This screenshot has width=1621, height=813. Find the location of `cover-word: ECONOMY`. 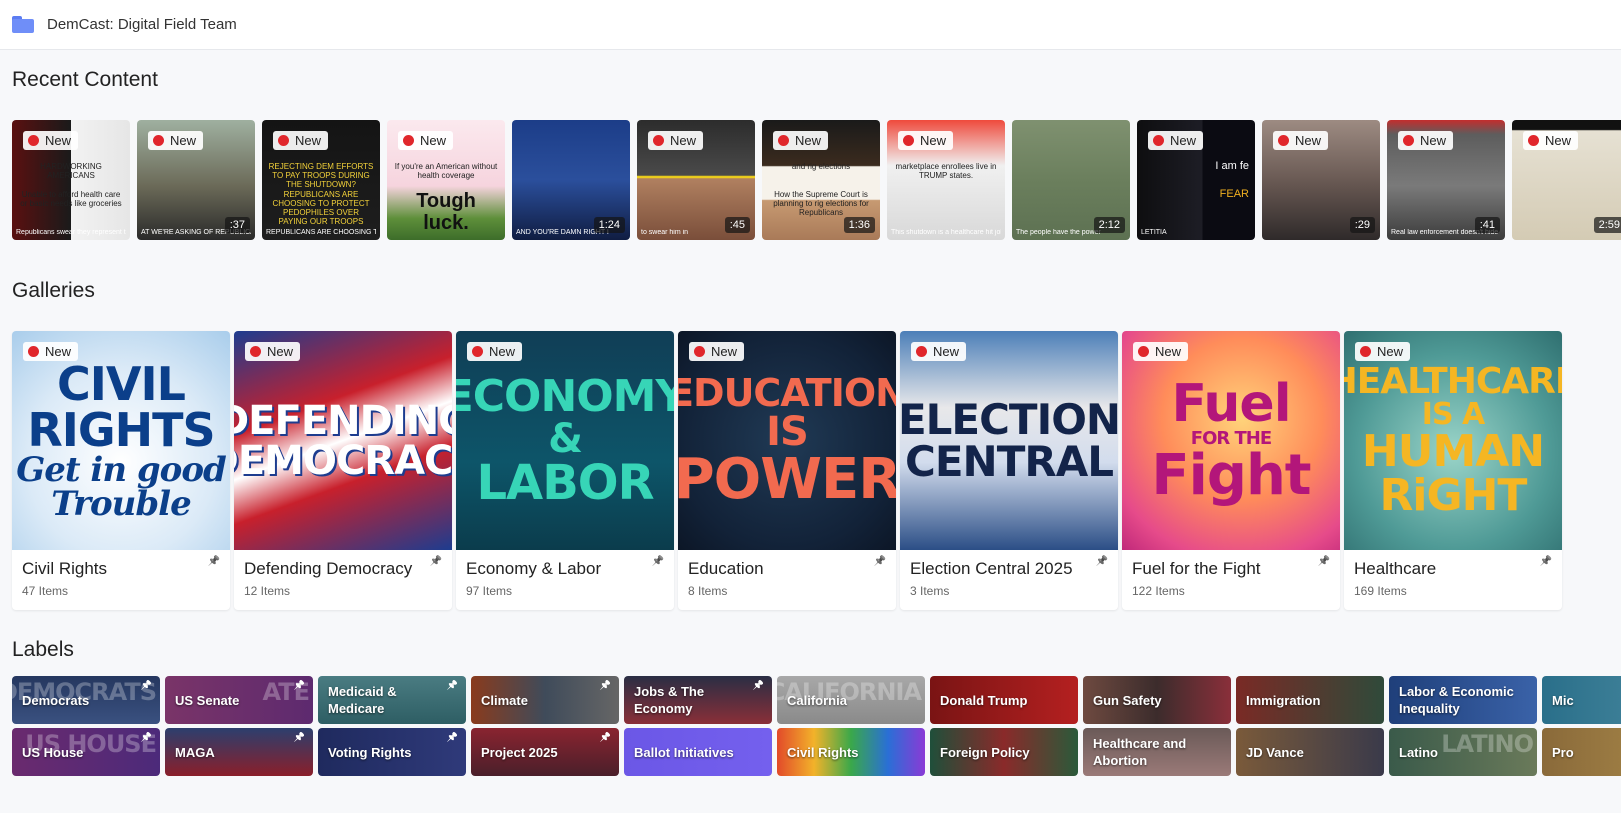

cover-word: ECONOMY is located at coordinates (565, 396).